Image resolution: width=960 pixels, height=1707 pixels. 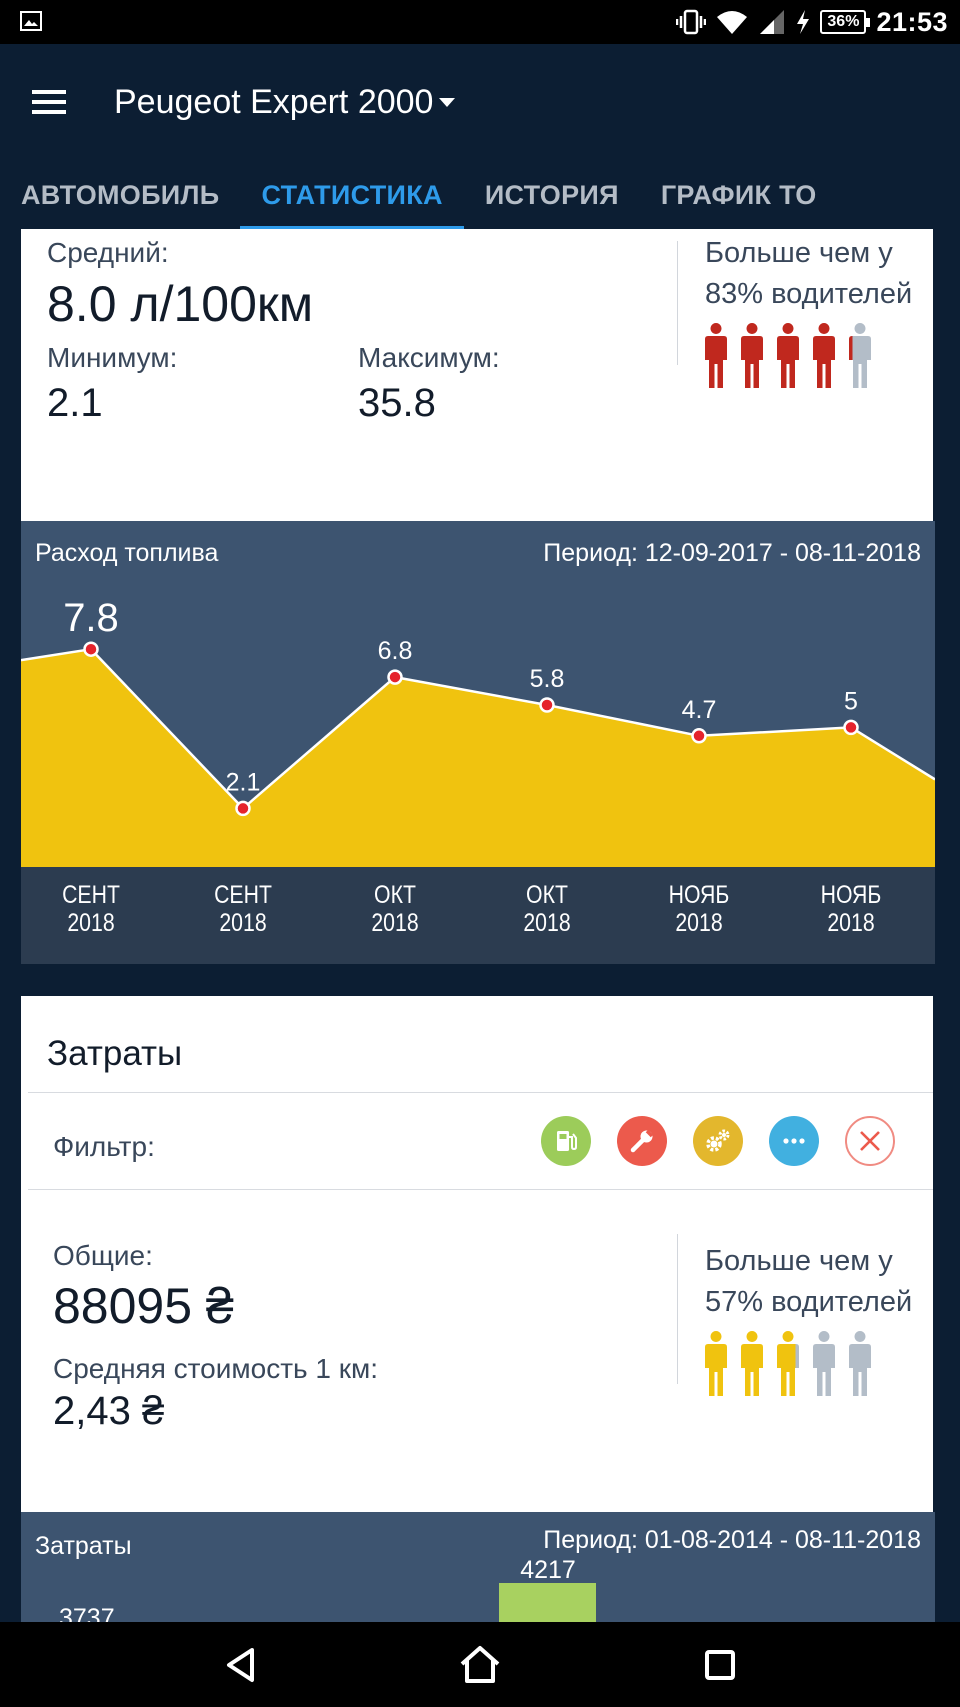 What do you see at coordinates (109, 1411) in the screenshot?
I see `cost-per-km-value: 2,43 ₴` at bounding box center [109, 1411].